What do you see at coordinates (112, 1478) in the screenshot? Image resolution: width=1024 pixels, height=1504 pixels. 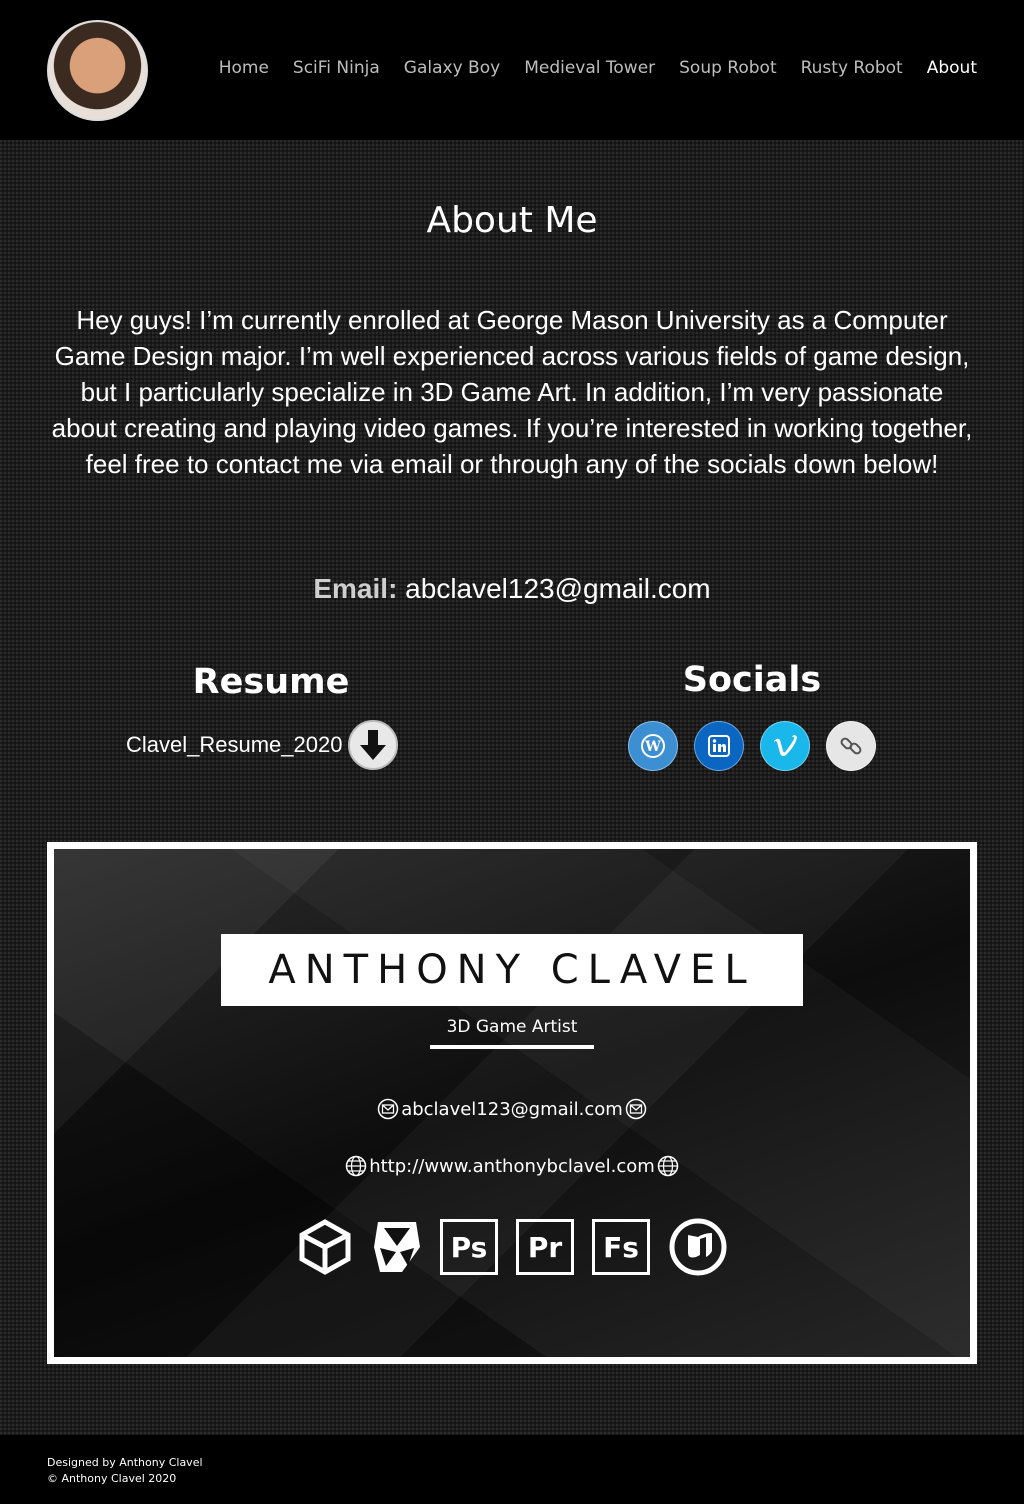 I see `footer-copyright: © Anthony Clavel 2020` at bounding box center [112, 1478].